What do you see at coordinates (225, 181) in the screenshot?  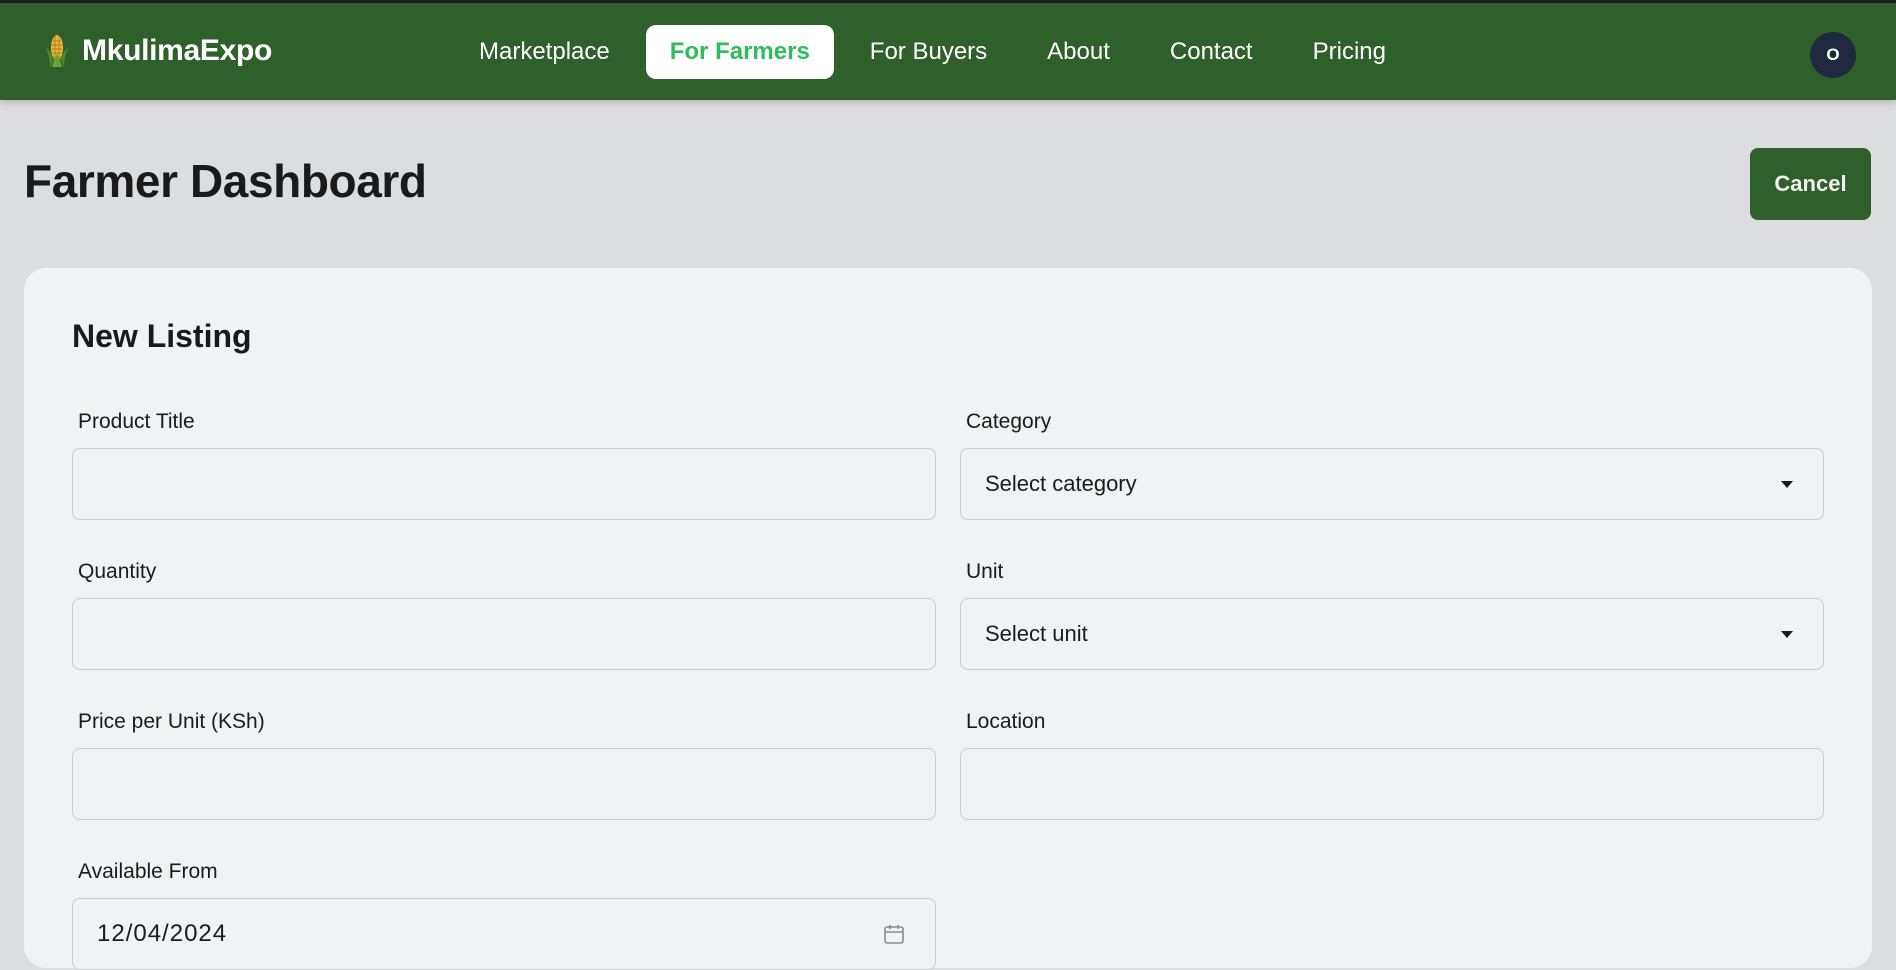 I see `page-title: Farmer Dashboard` at bounding box center [225, 181].